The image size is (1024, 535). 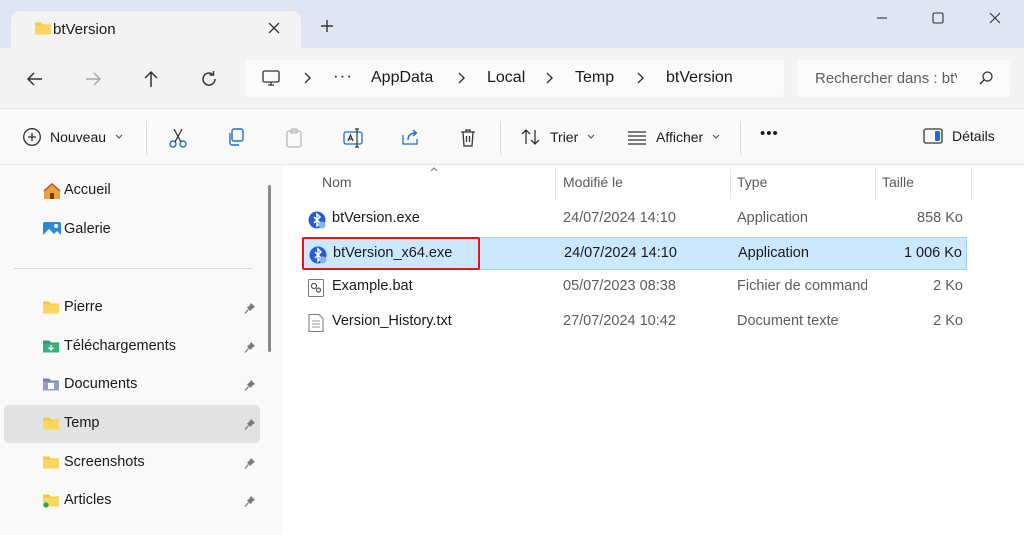 I want to click on cut-icon, so click(x=178, y=138).